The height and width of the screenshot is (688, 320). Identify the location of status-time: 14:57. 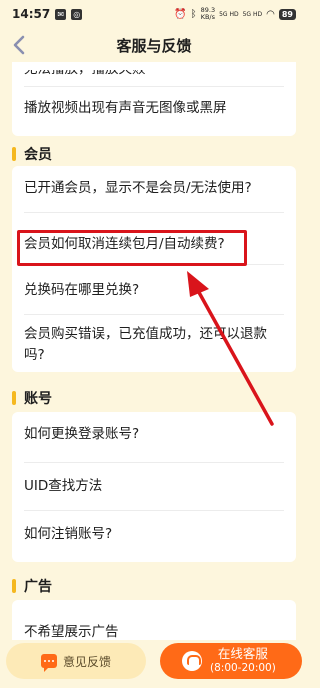
(31, 14).